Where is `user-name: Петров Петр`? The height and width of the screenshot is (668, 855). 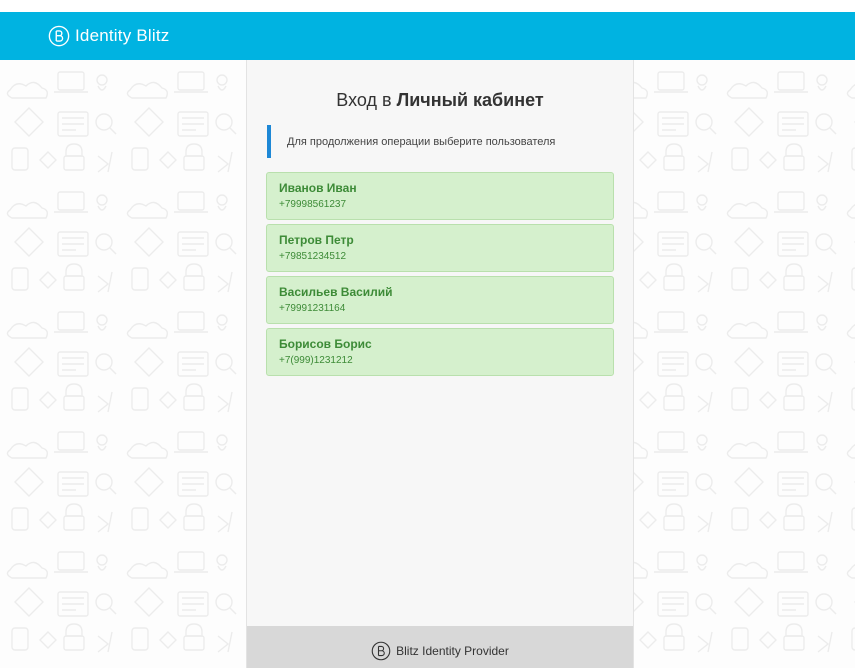
user-name: Петров Петр is located at coordinates (316, 240).